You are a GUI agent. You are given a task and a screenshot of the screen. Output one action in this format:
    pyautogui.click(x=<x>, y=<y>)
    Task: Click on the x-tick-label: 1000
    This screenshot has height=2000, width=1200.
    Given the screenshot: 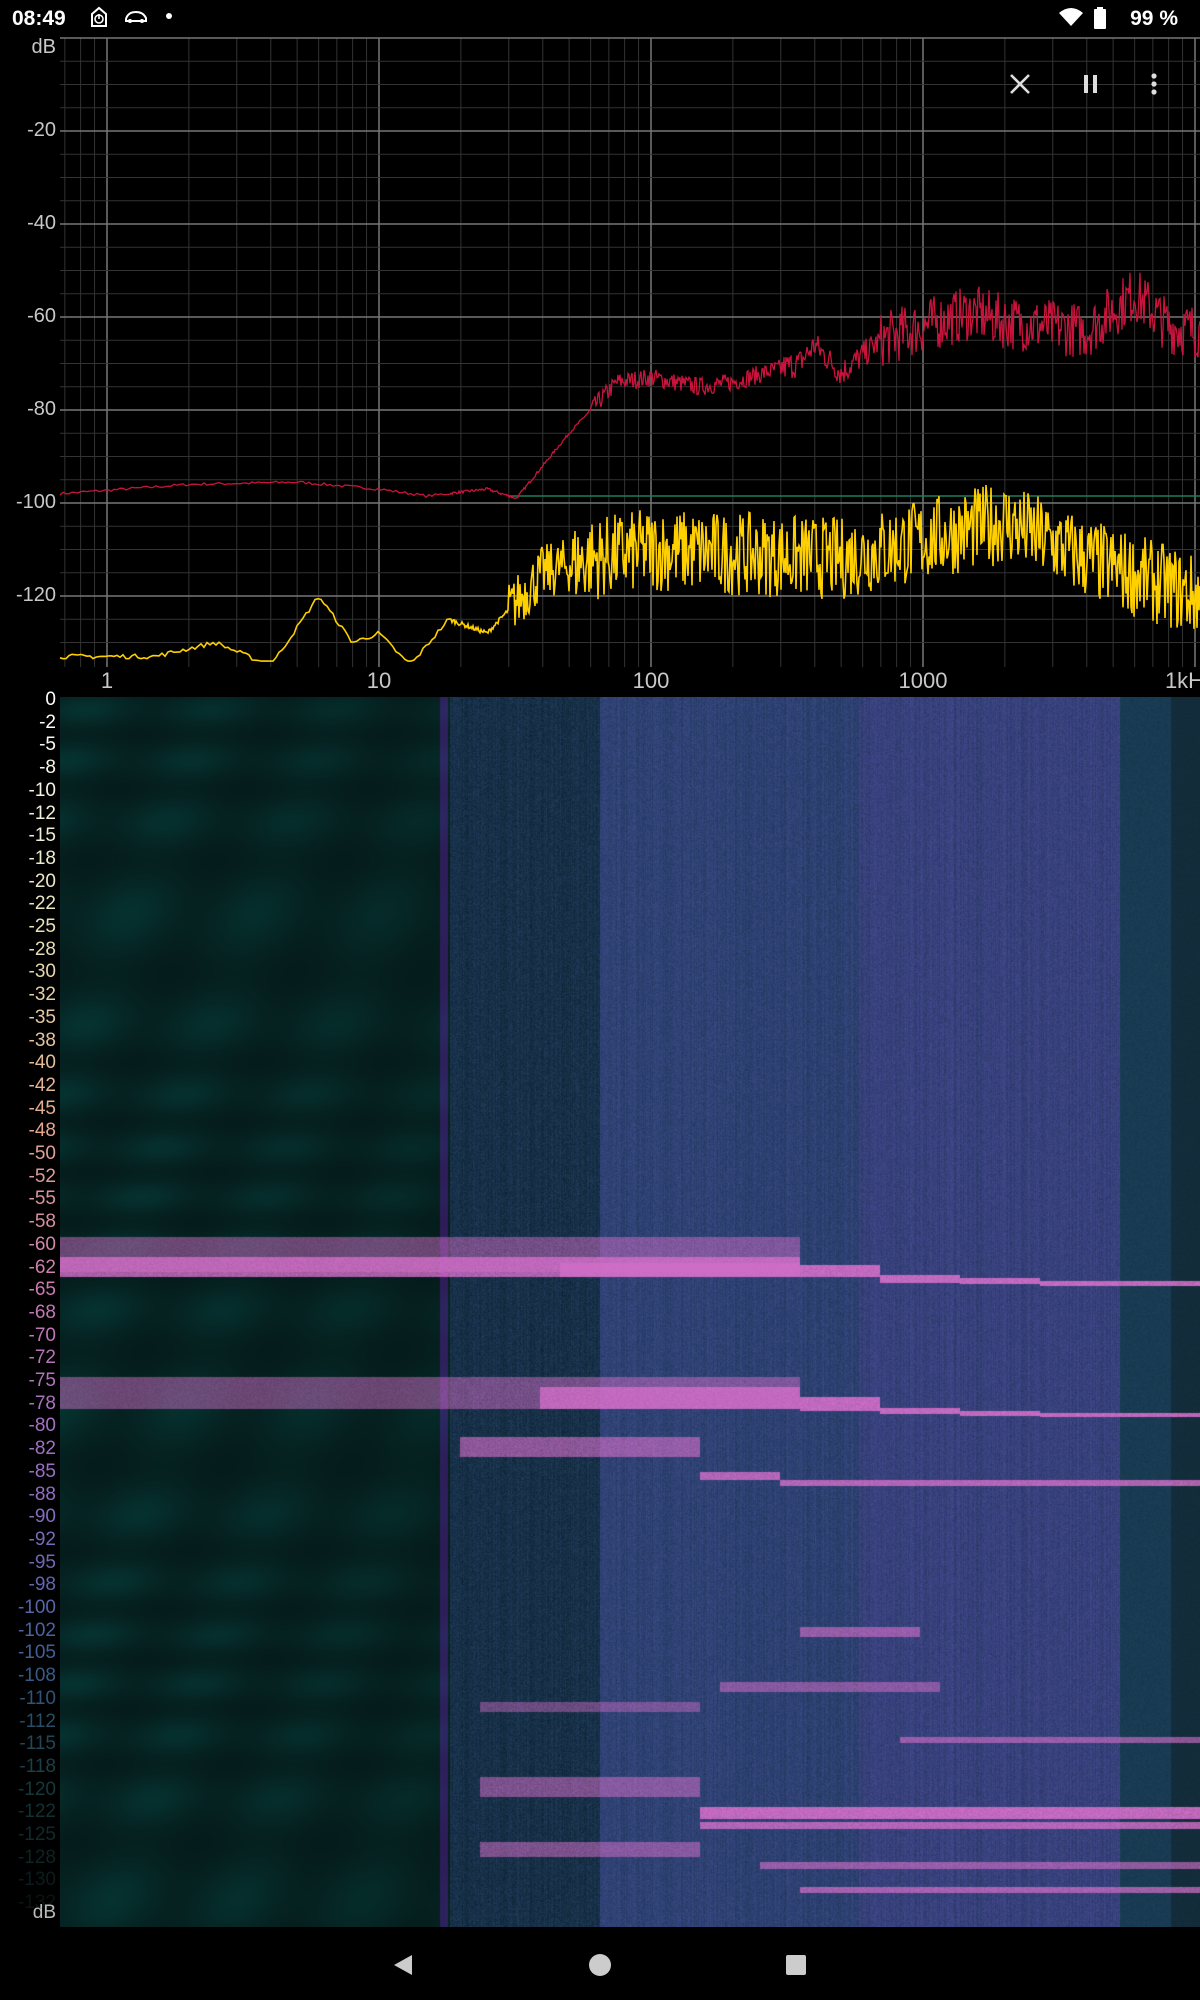 What is the action you would take?
    pyautogui.click(x=923, y=680)
    